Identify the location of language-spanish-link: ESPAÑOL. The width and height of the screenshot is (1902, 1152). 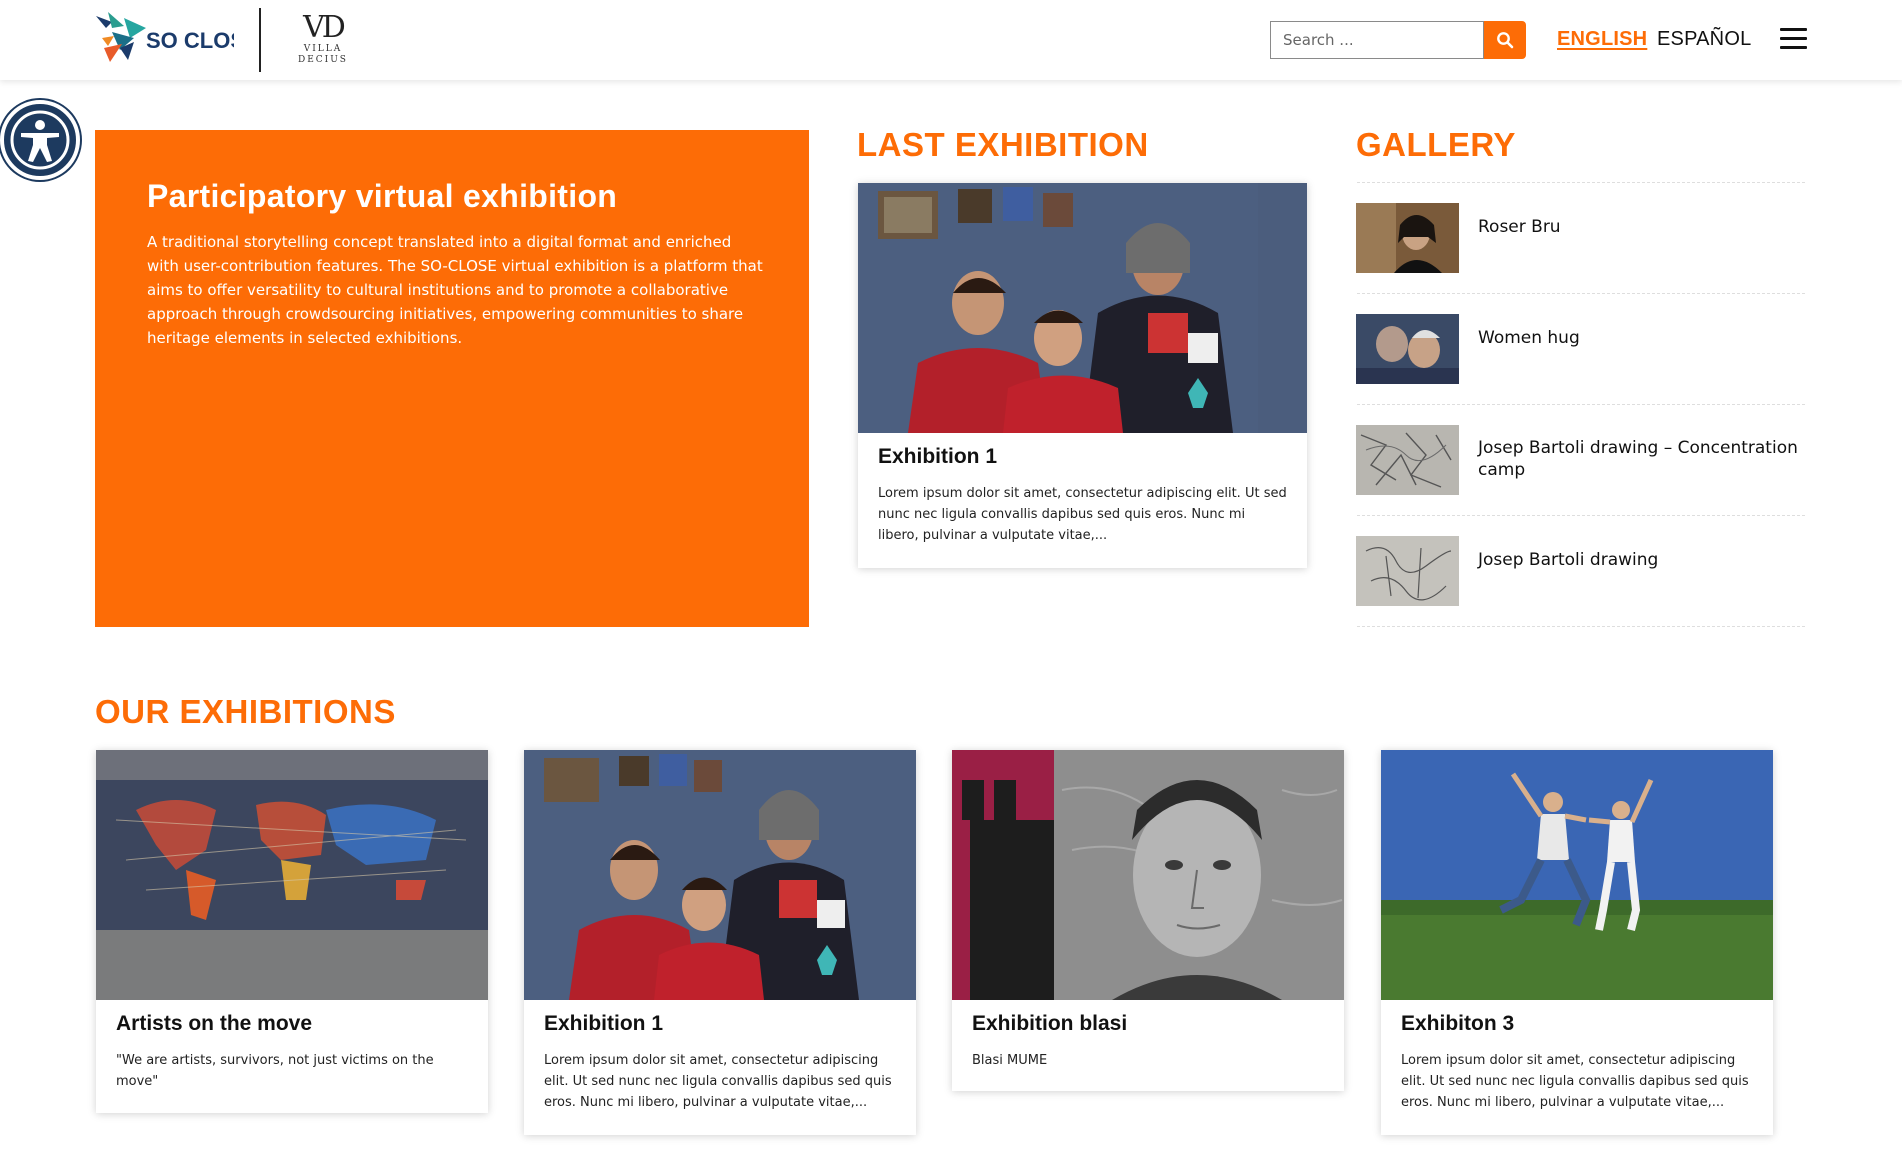
(1704, 39).